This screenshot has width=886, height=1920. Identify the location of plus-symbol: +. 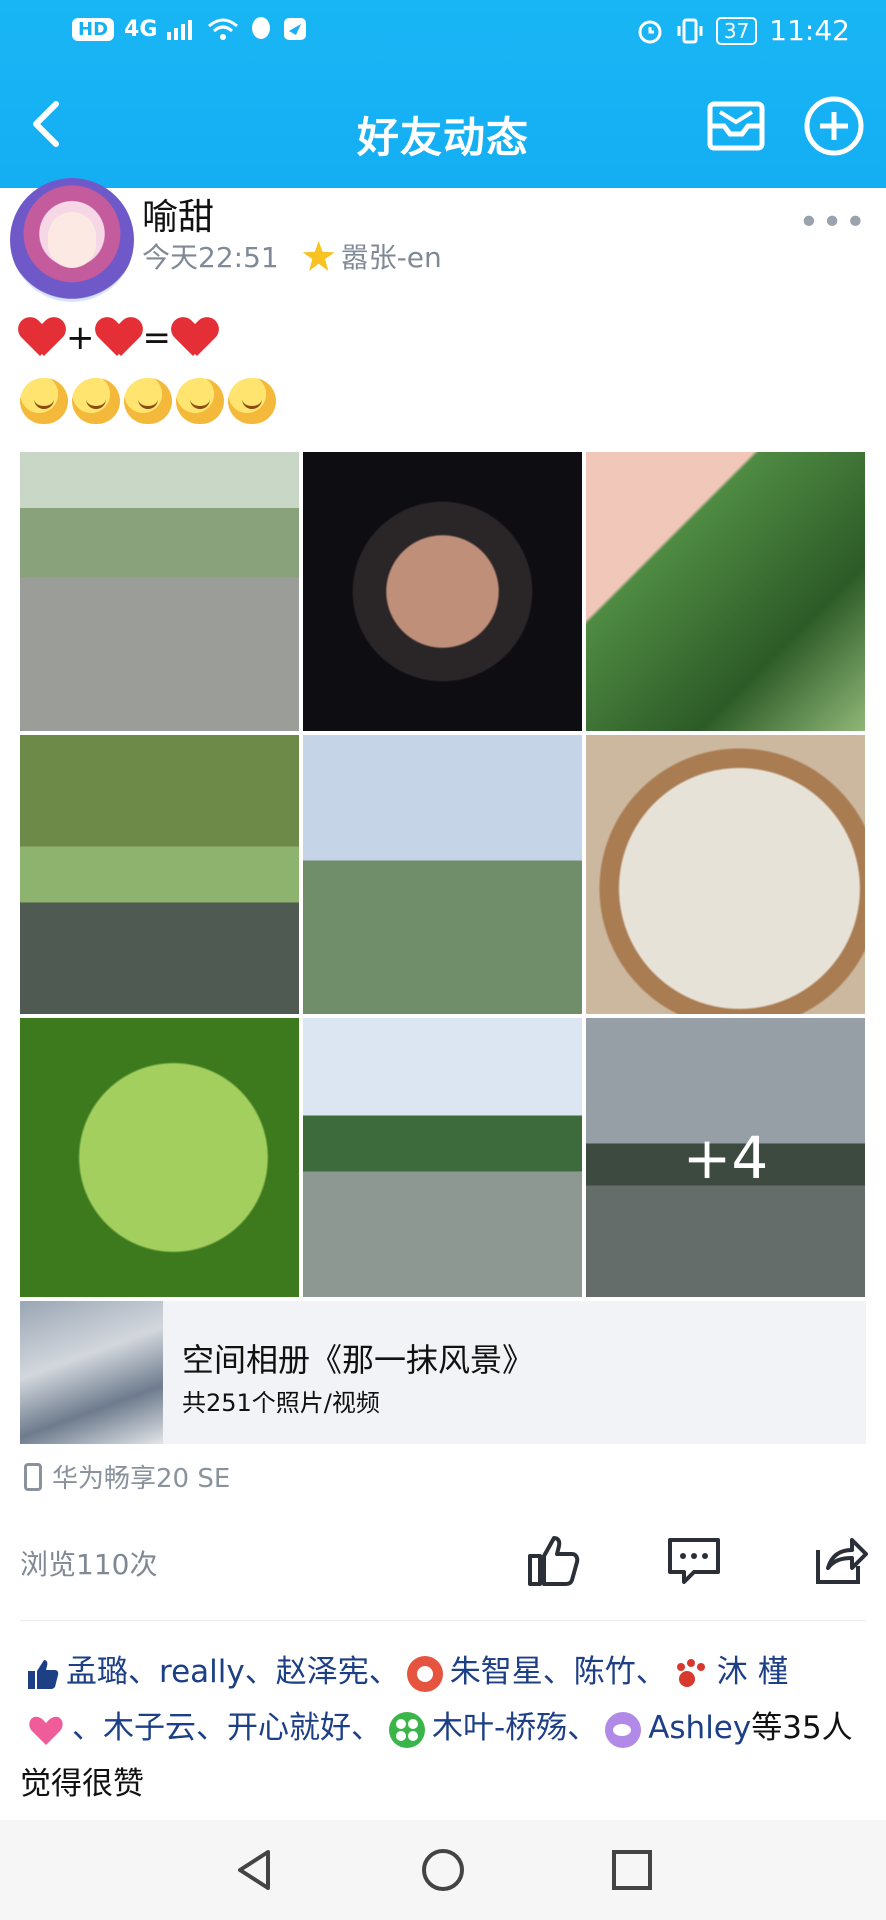
(80, 338).